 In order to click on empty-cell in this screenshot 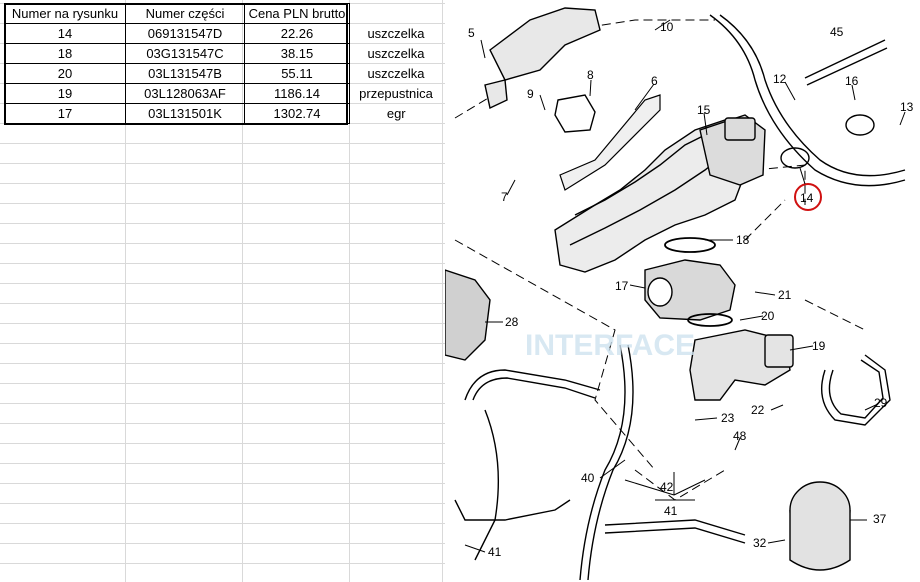, I will do `click(396, 14)`.